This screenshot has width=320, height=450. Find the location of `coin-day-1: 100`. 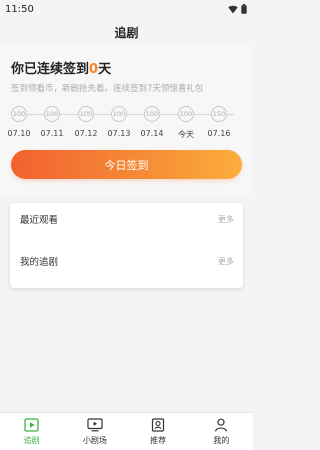

coin-day-1: 100 is located at coordinates (19, 114).